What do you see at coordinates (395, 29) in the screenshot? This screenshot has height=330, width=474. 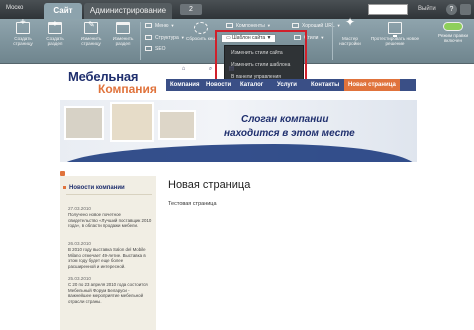 I see `monitor-icon` at bounding box center [395, 29].